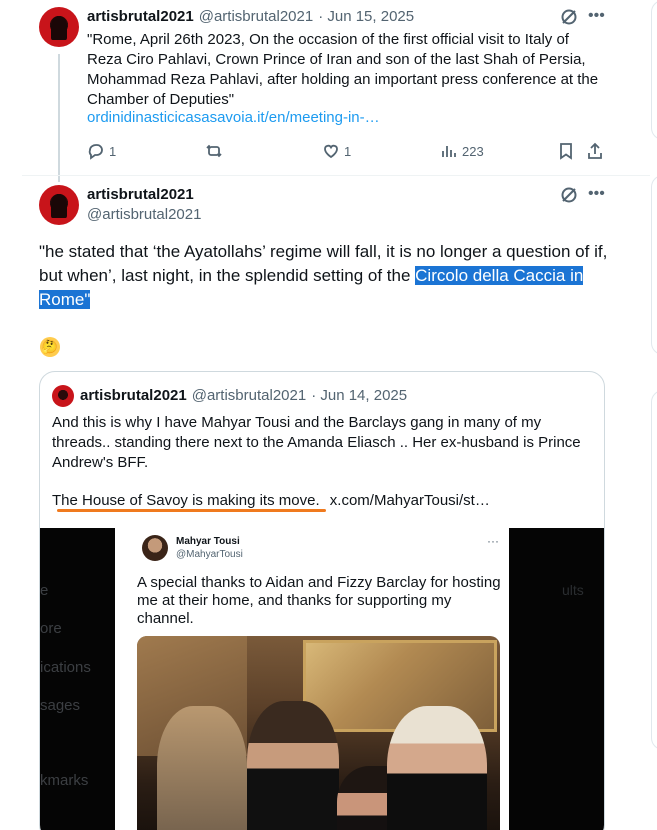 The height and width of the screenshot is (830, 657). I want to click on more-icon: ···, so click(493, 541).